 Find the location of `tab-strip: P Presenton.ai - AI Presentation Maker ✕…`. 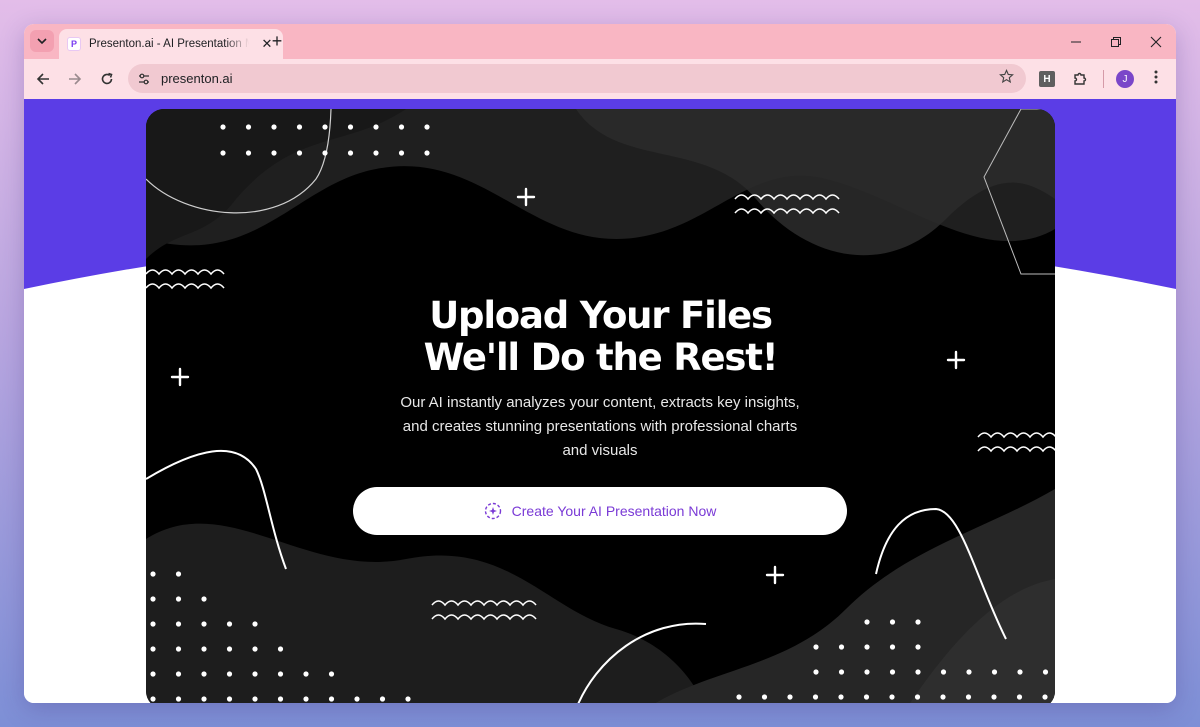

tab-strip: P Presenton.ai - AI Presentation Maker ✕… is located at coordinates (600, 41).